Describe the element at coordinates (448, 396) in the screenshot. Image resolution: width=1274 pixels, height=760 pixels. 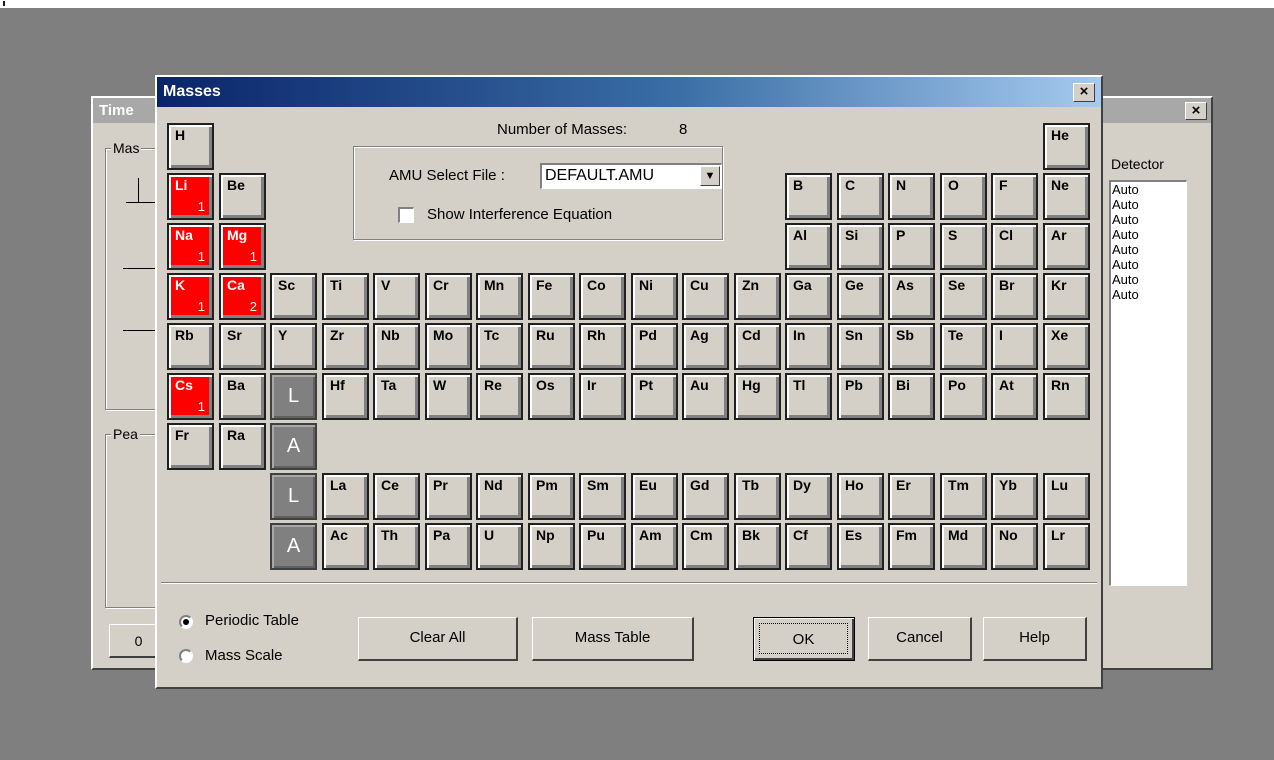
I see `element-button-w: W` at that location.